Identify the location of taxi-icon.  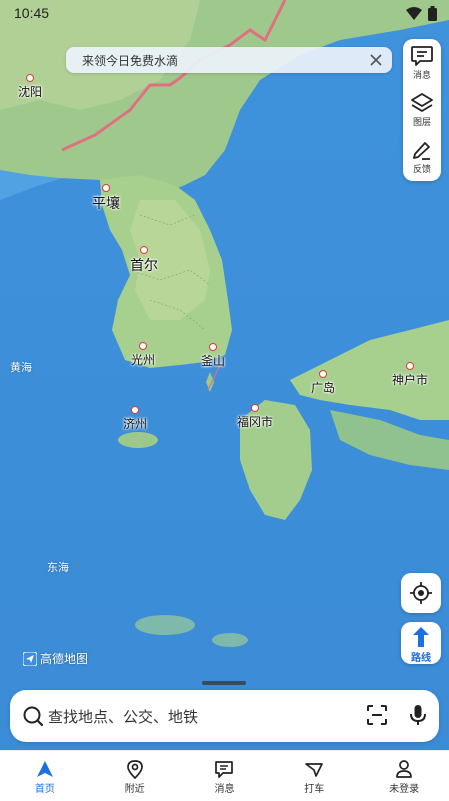
(314, 770).